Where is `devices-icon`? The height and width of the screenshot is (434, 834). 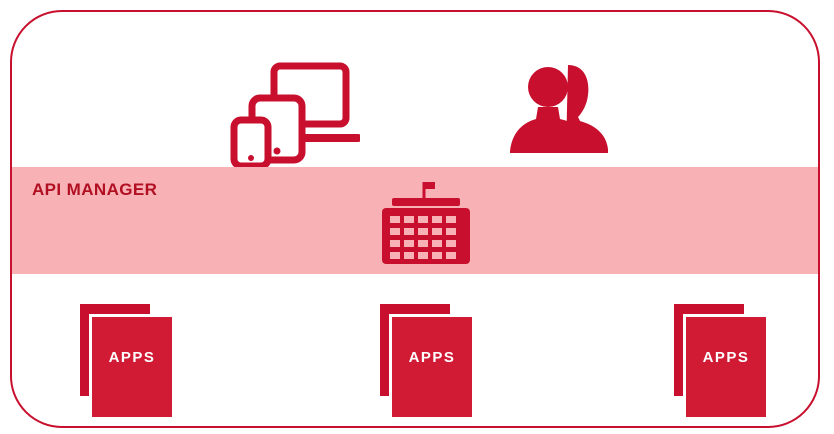
devices-icon is located at coordinates (295, 114).